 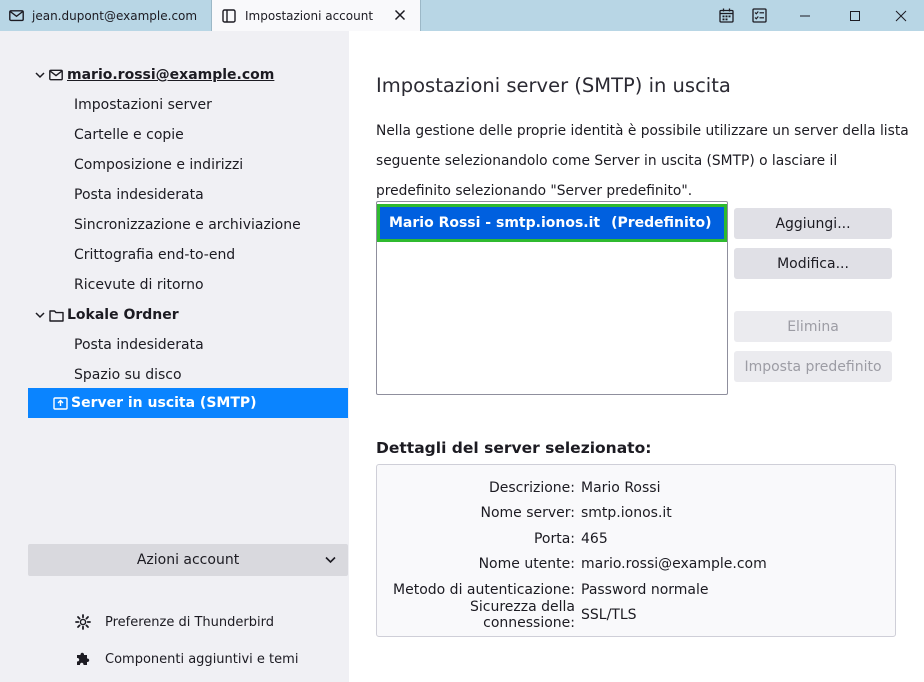 I want to click on details-title: Dettagli del server selezionato:, so click(x=514, y=448).